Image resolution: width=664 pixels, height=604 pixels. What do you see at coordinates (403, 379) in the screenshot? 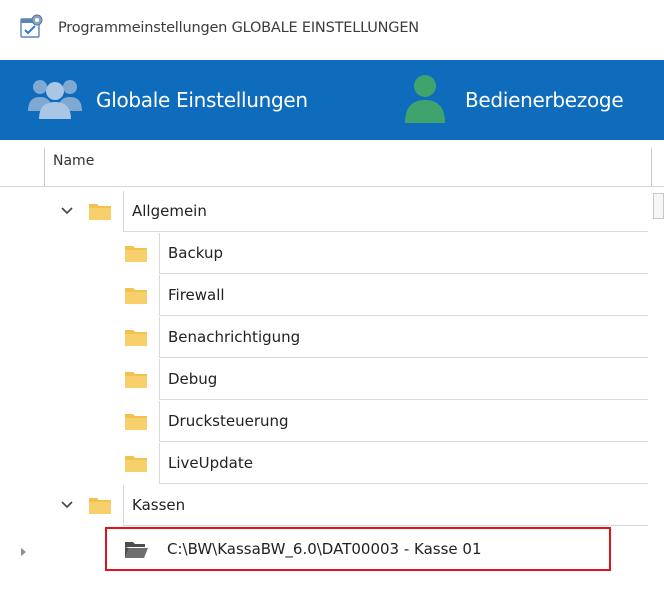
I see `tree-row-label: Debug` at bounding box center [403, 379].